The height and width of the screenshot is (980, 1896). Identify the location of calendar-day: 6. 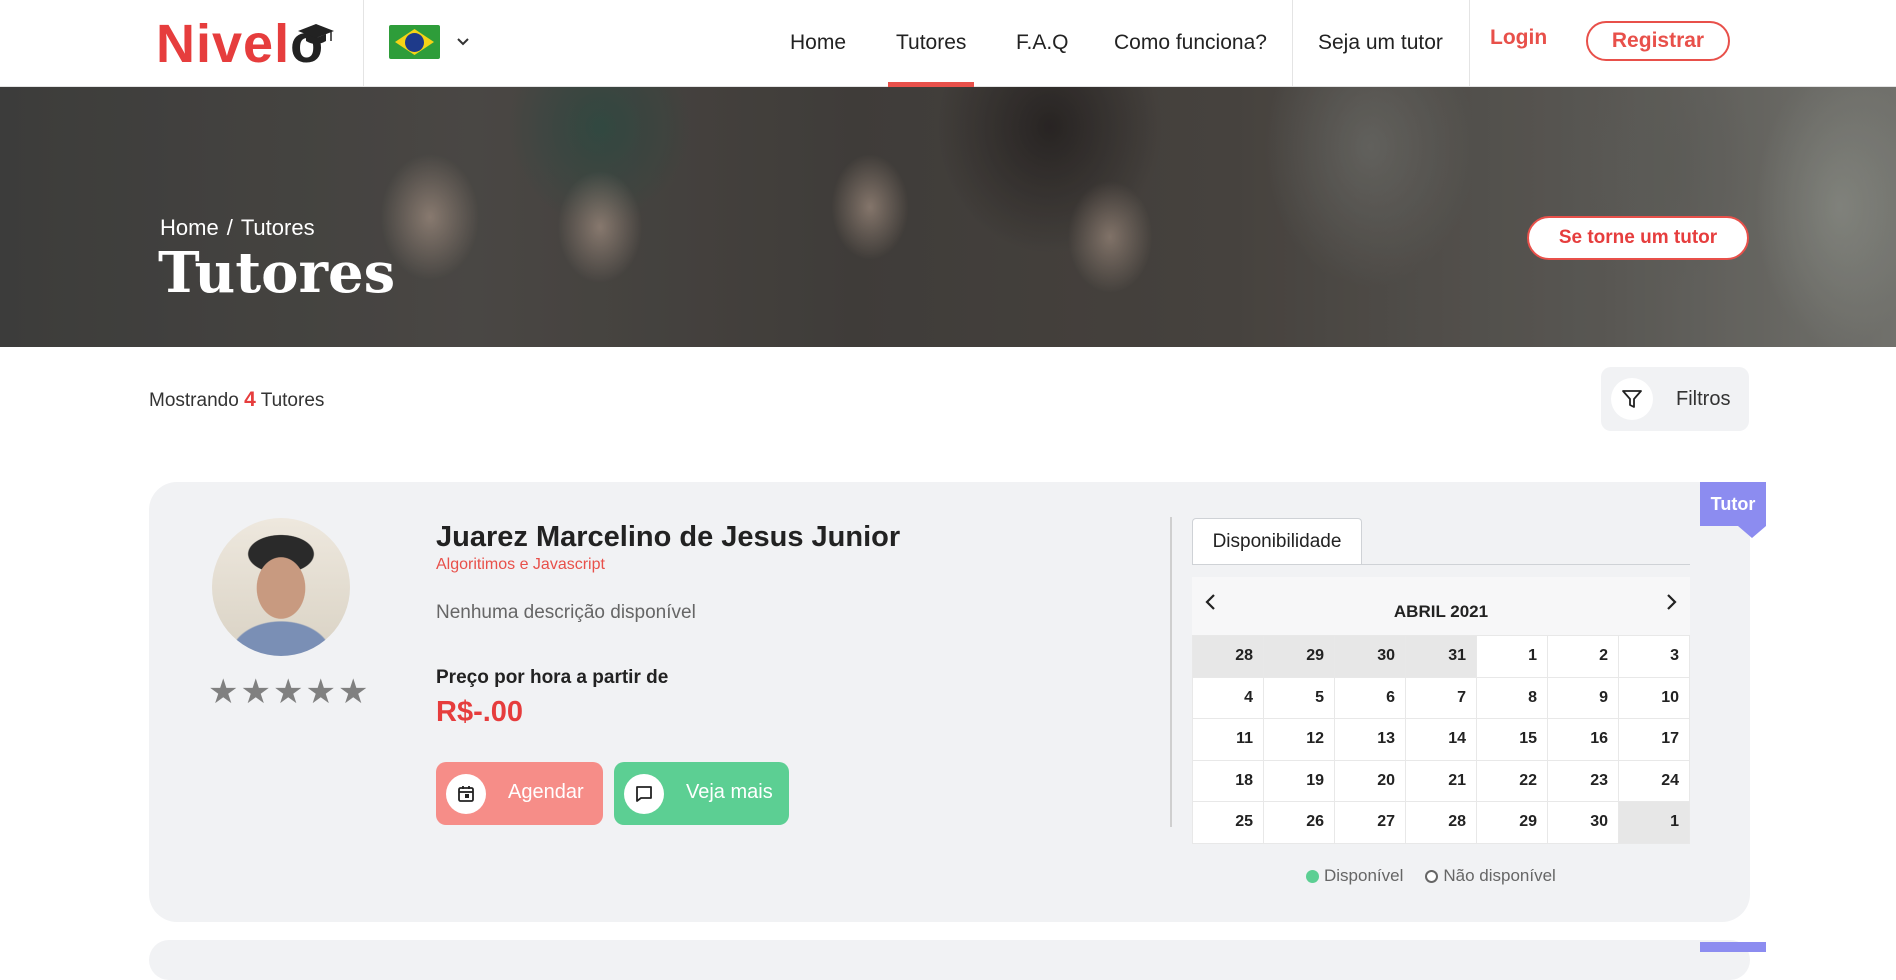
(1370, 697).